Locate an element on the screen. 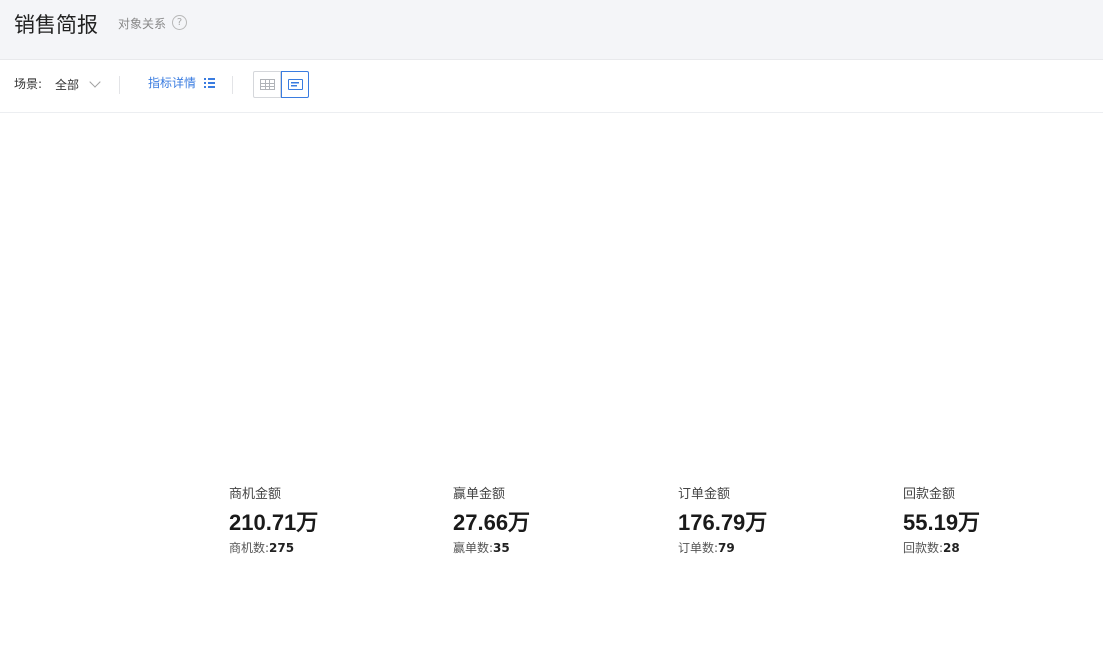 This screenshot has width=1103, height=656. stat-order: 订单金额 176.79万 订单数:79 is located at coordinates (722, 521).